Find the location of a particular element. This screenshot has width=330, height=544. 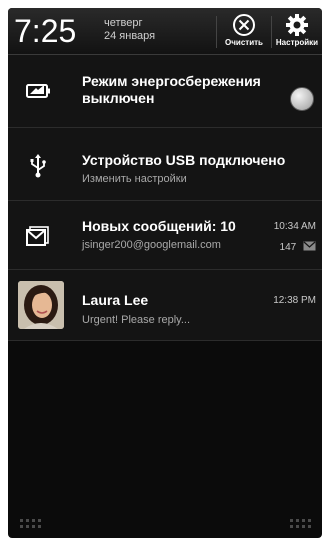

clear-label: Очистить is located at coordinates (244, 42).